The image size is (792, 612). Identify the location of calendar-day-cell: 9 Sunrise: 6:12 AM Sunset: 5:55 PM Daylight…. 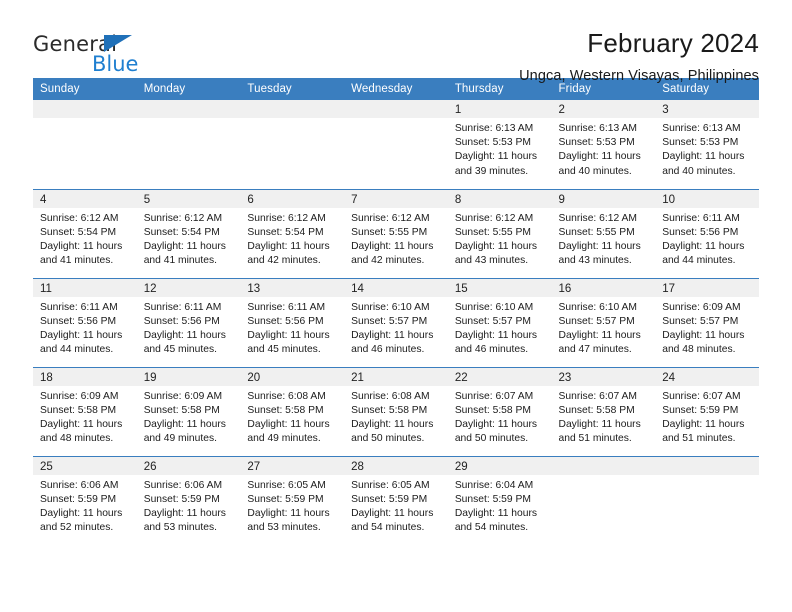
(603, 233).